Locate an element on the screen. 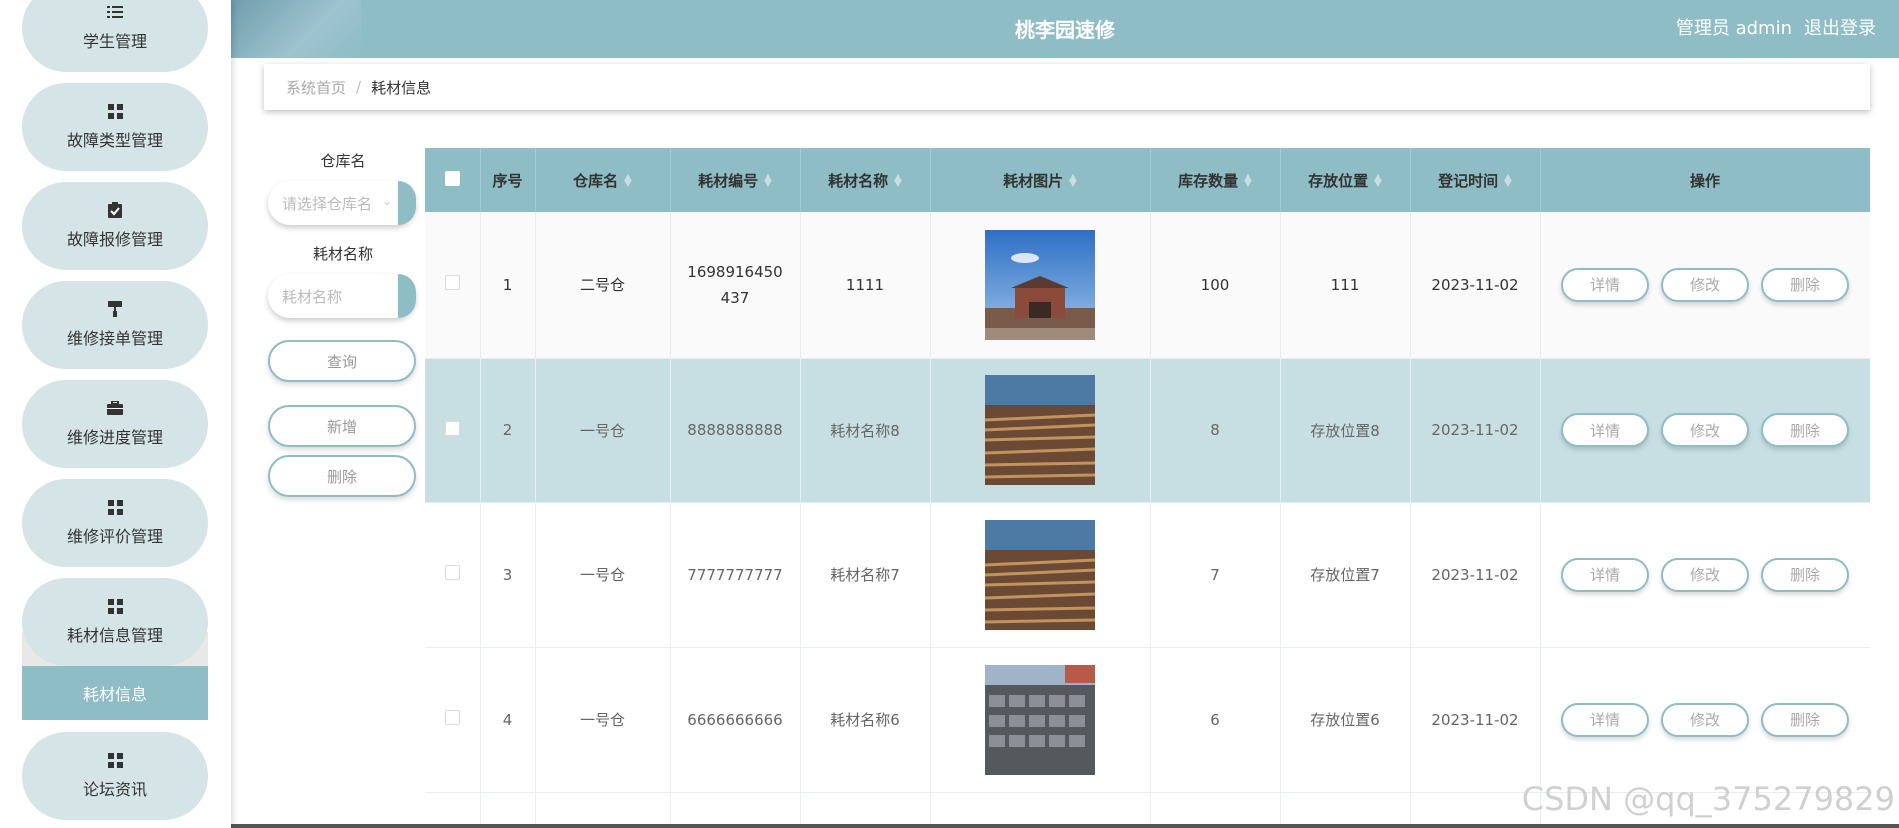  query-button: 查询 is located at coordinates (342, 361).